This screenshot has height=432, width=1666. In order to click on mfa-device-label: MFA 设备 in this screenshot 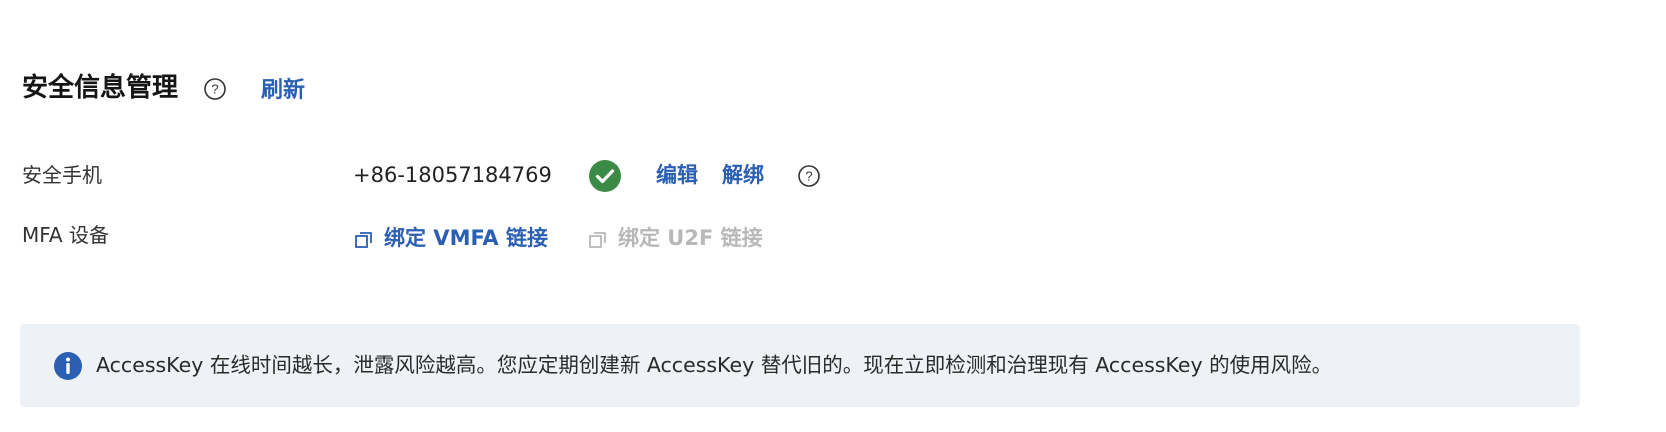, I will do `click(65, 235)`.